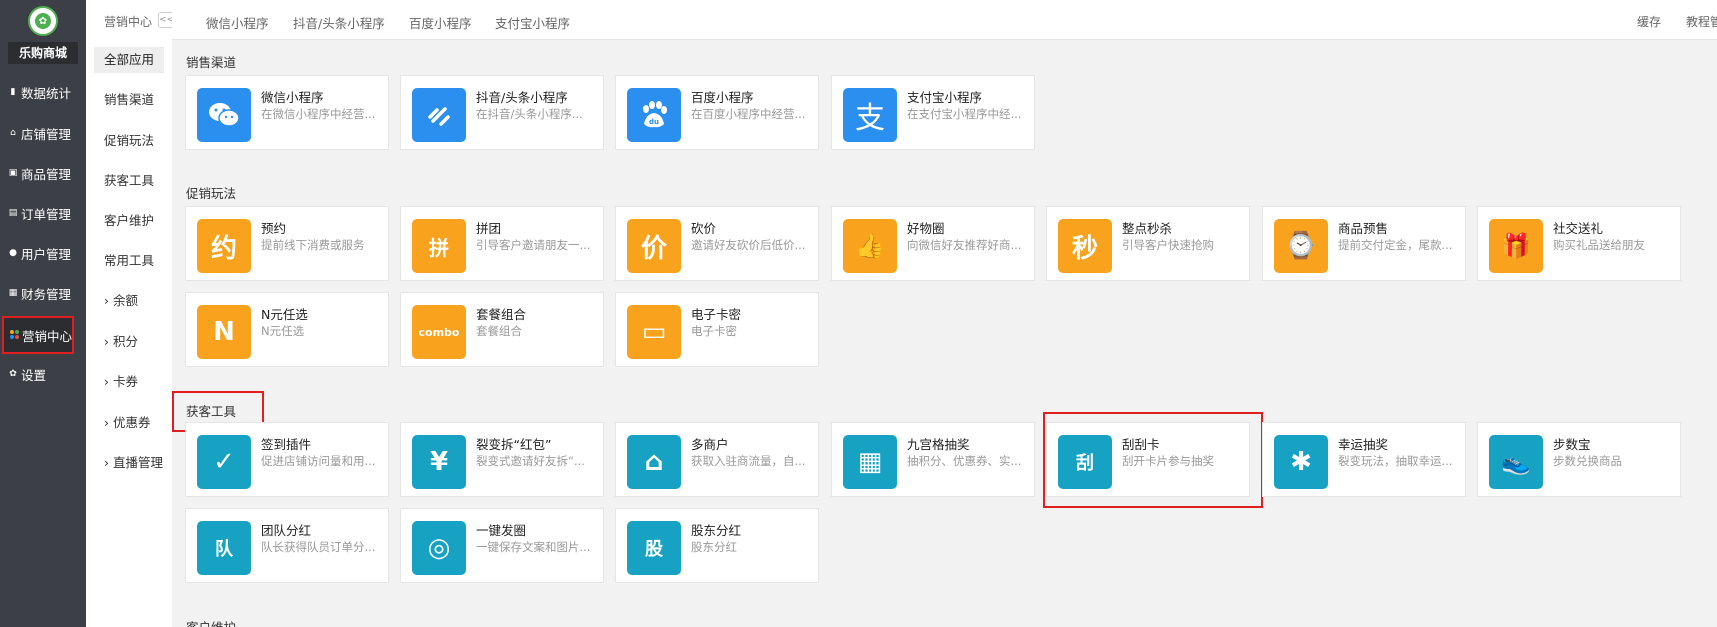  What do you see at coordinates (14, 335) in the screenshot?
I see `marketing-icon` at bounding box center [14, 335].